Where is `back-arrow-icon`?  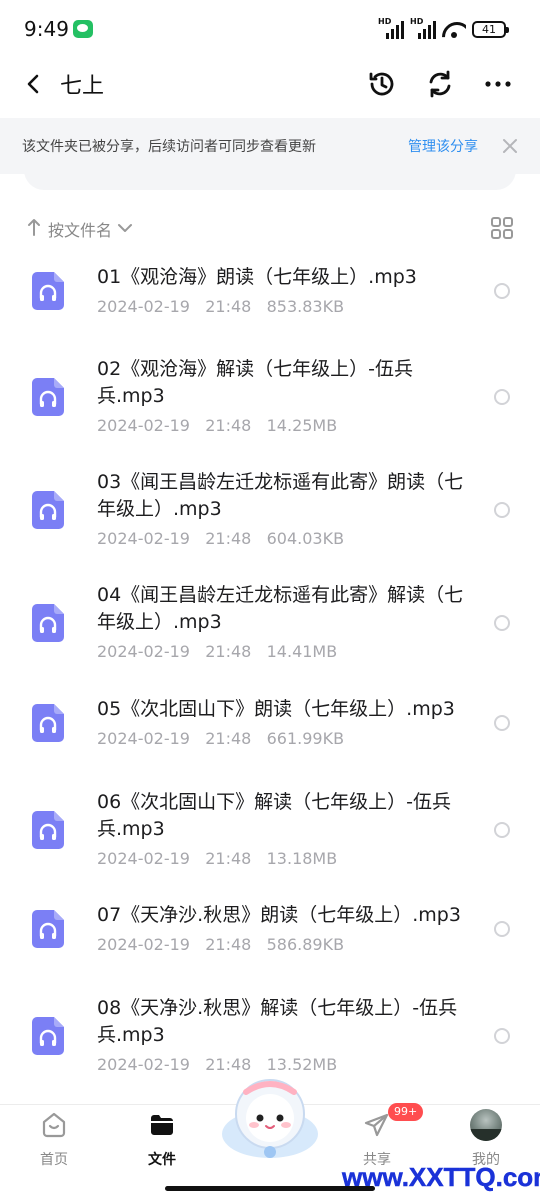 back-arrow-icon is located at coordinates (34, 84).